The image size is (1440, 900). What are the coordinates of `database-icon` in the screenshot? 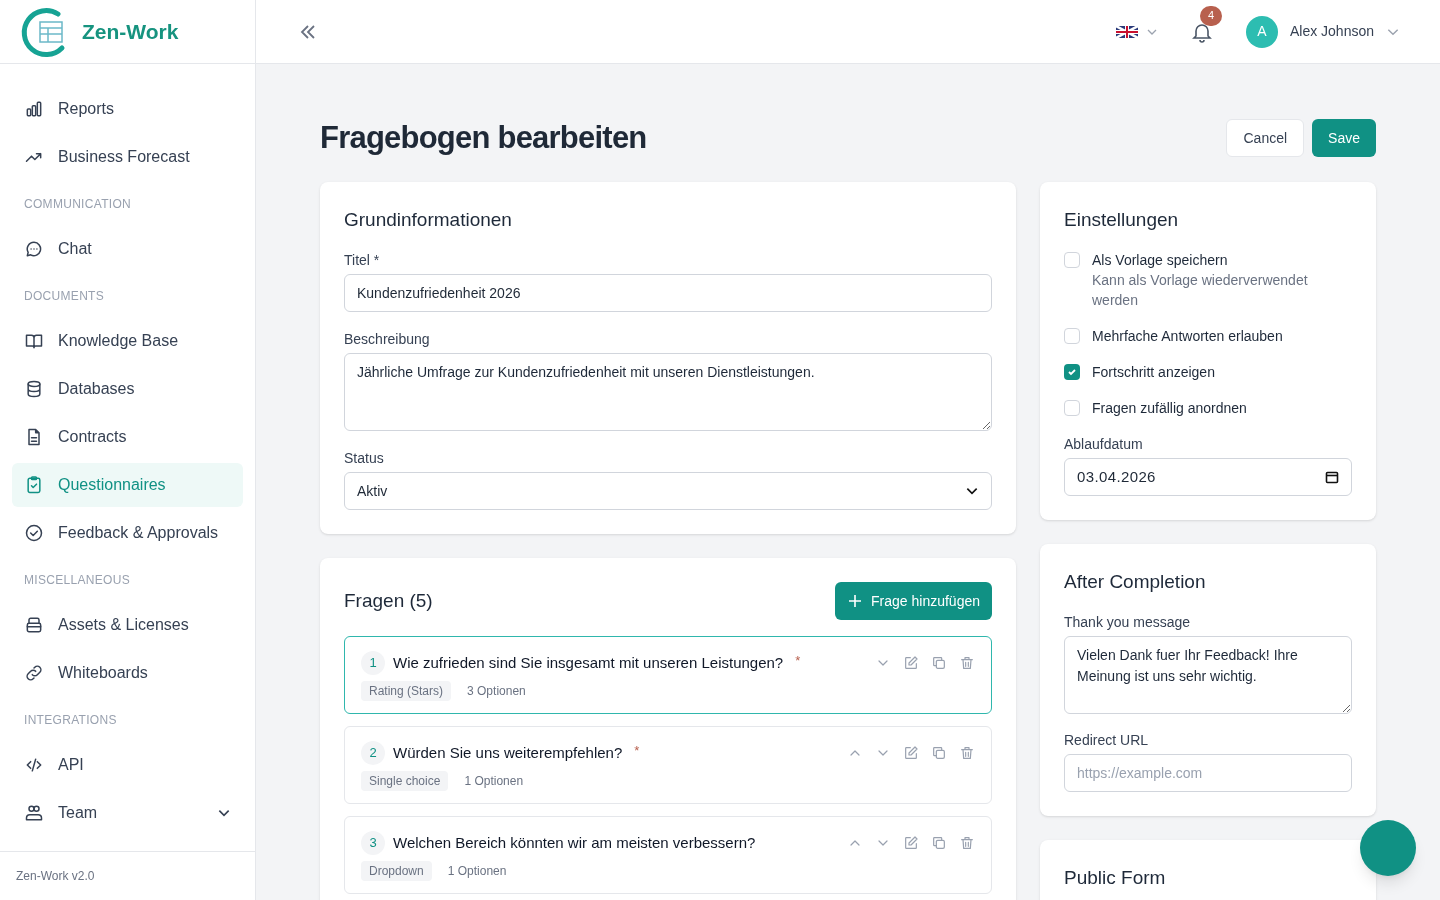 It's located at (34, 389).